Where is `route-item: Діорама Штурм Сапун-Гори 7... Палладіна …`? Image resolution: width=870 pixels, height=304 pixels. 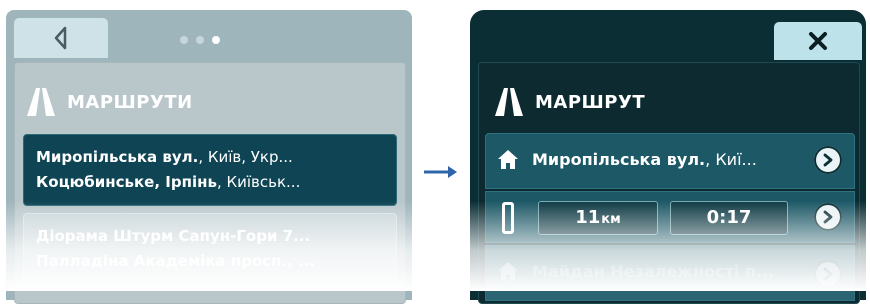 route-item: Діорама Штурм Сапун-Гори 7... Палладіна … is located at coordinates (210, 249).